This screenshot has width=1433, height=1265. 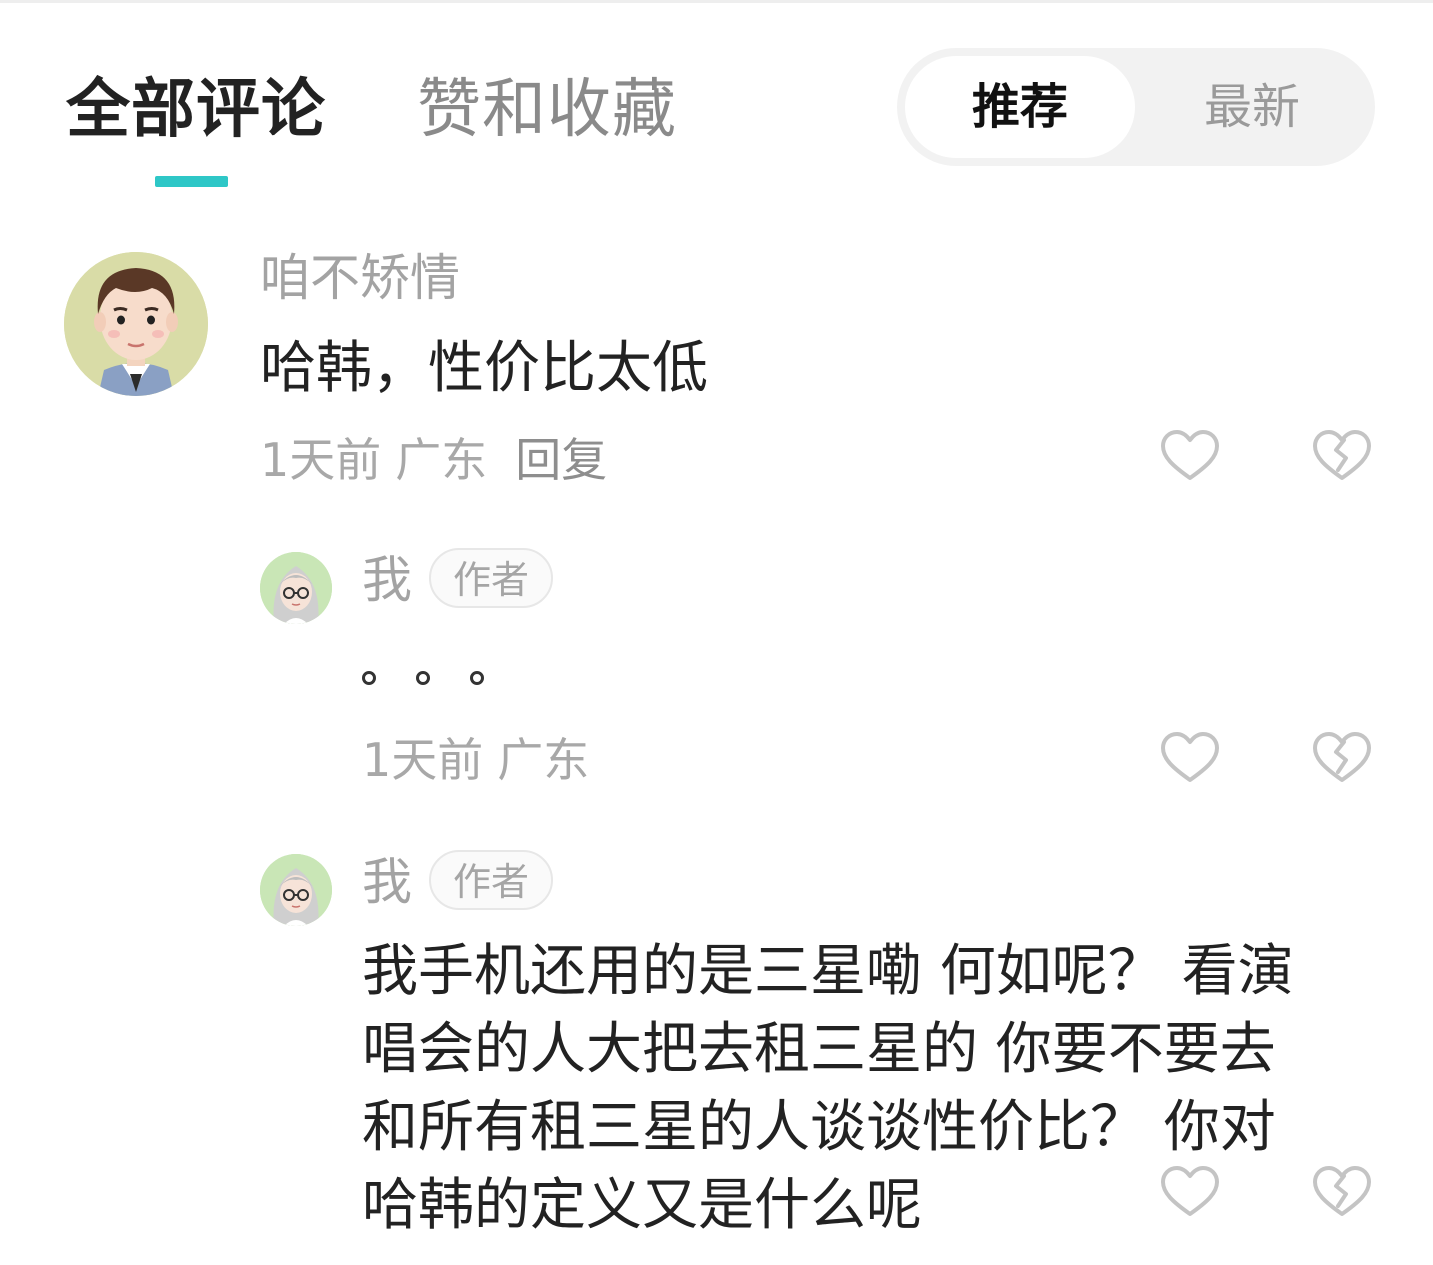 What do you see at coordinates (321, 460) in the screenshot?
I see `comment-time: 1天前` at bounding box center [321, 460].